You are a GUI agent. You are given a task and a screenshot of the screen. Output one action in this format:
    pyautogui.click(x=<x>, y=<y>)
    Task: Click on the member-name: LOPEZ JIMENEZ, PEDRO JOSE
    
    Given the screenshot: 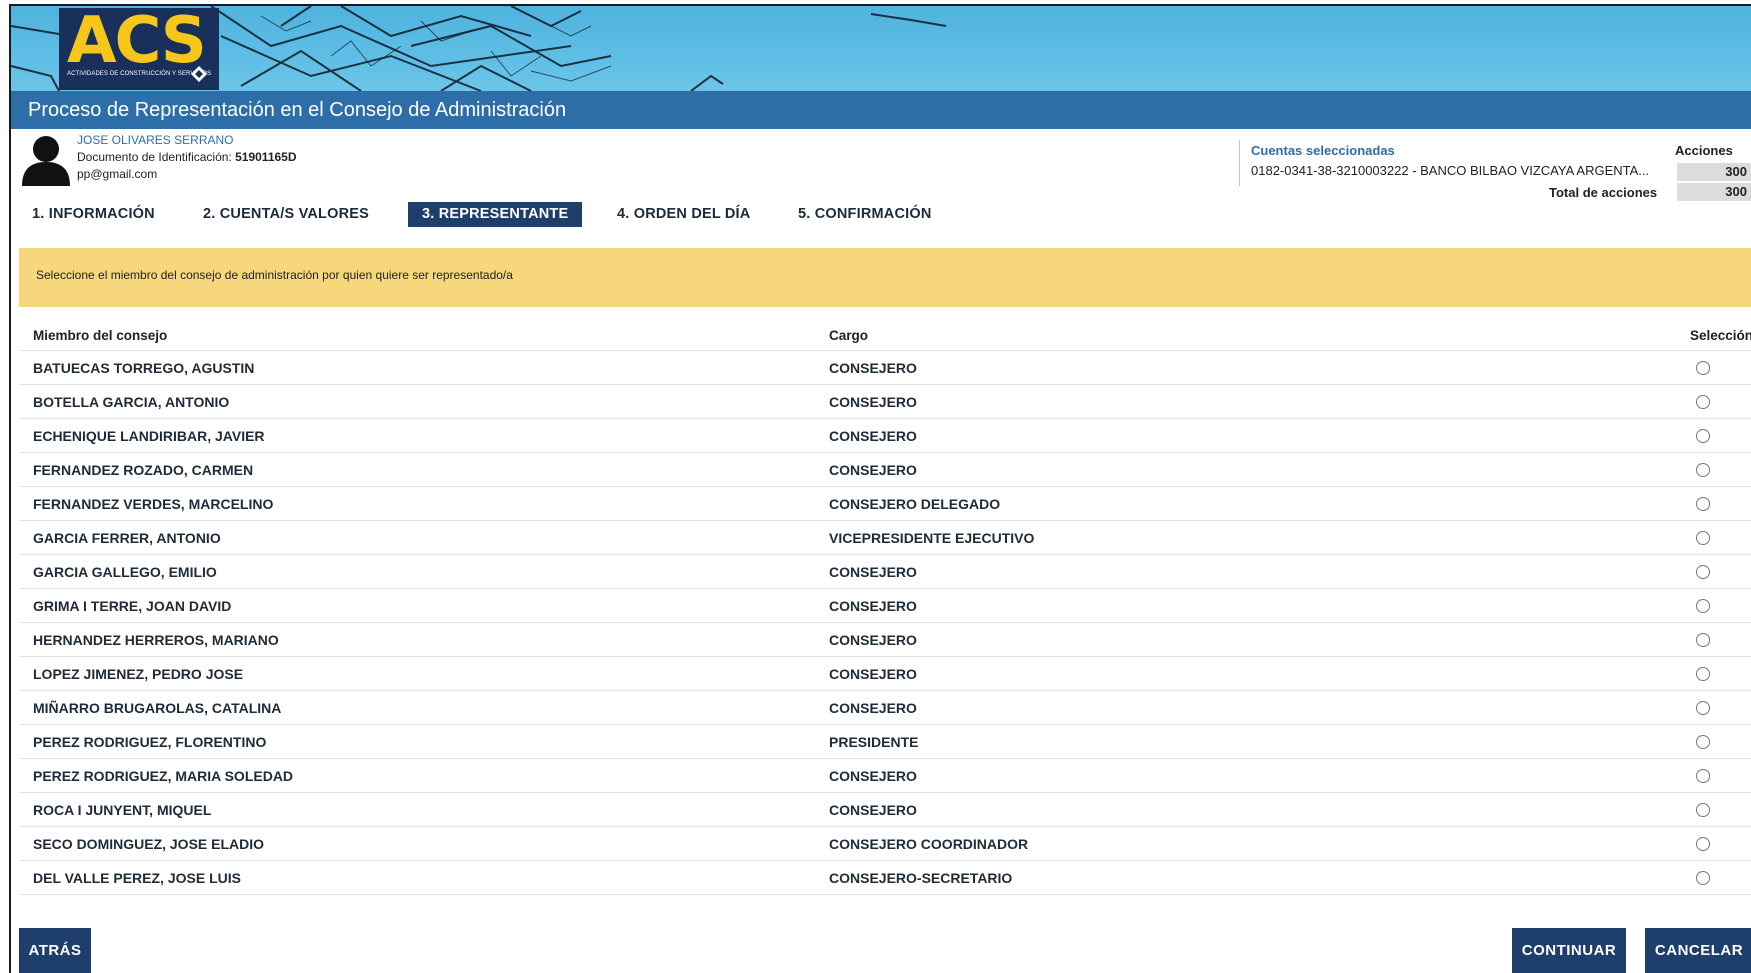 What is the action you would take?
    pyautogui.click(x=138, y=674)
    